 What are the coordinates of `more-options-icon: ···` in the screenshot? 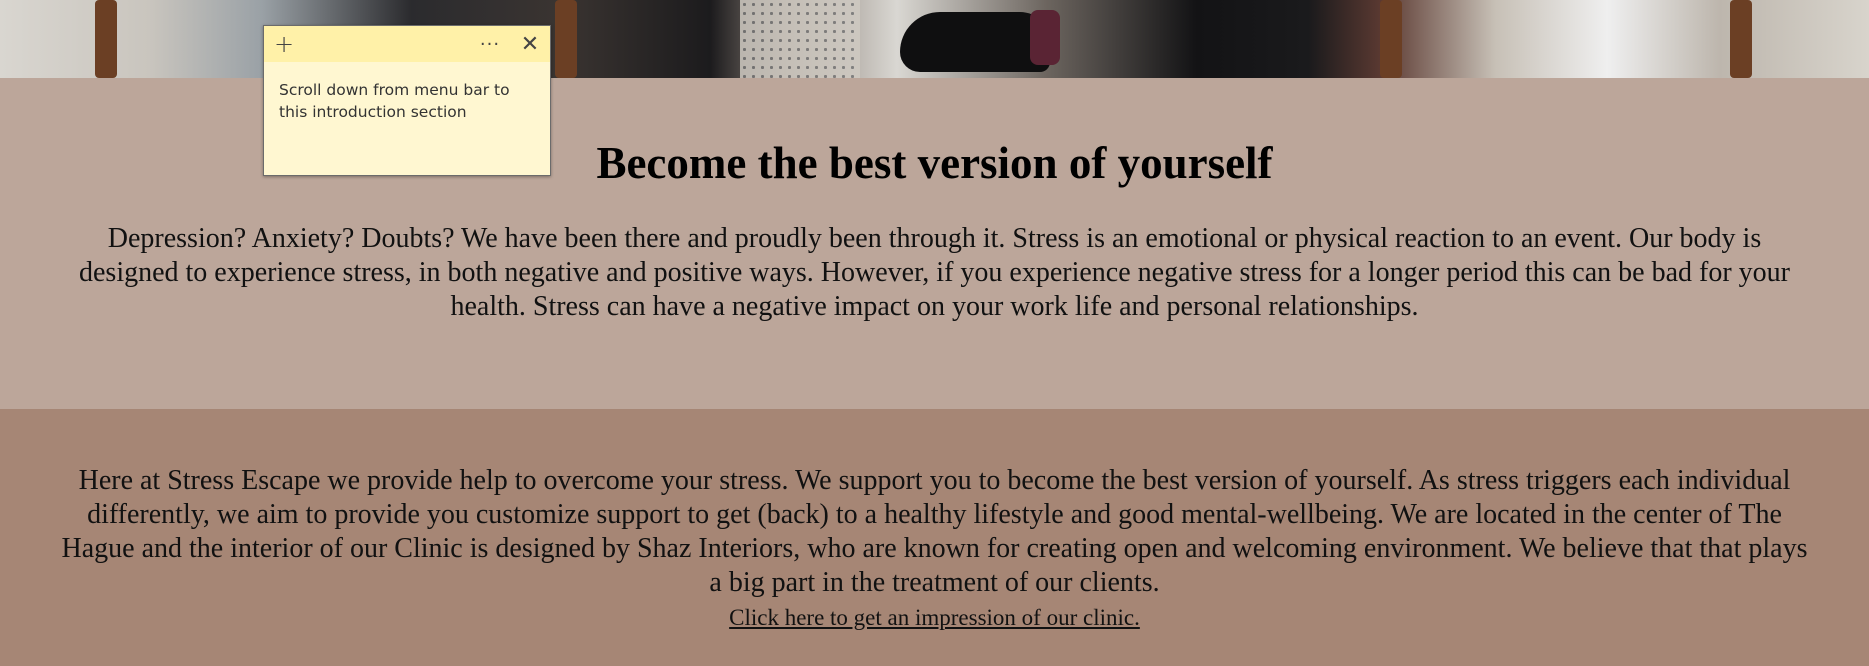 It's located at (490, 44).